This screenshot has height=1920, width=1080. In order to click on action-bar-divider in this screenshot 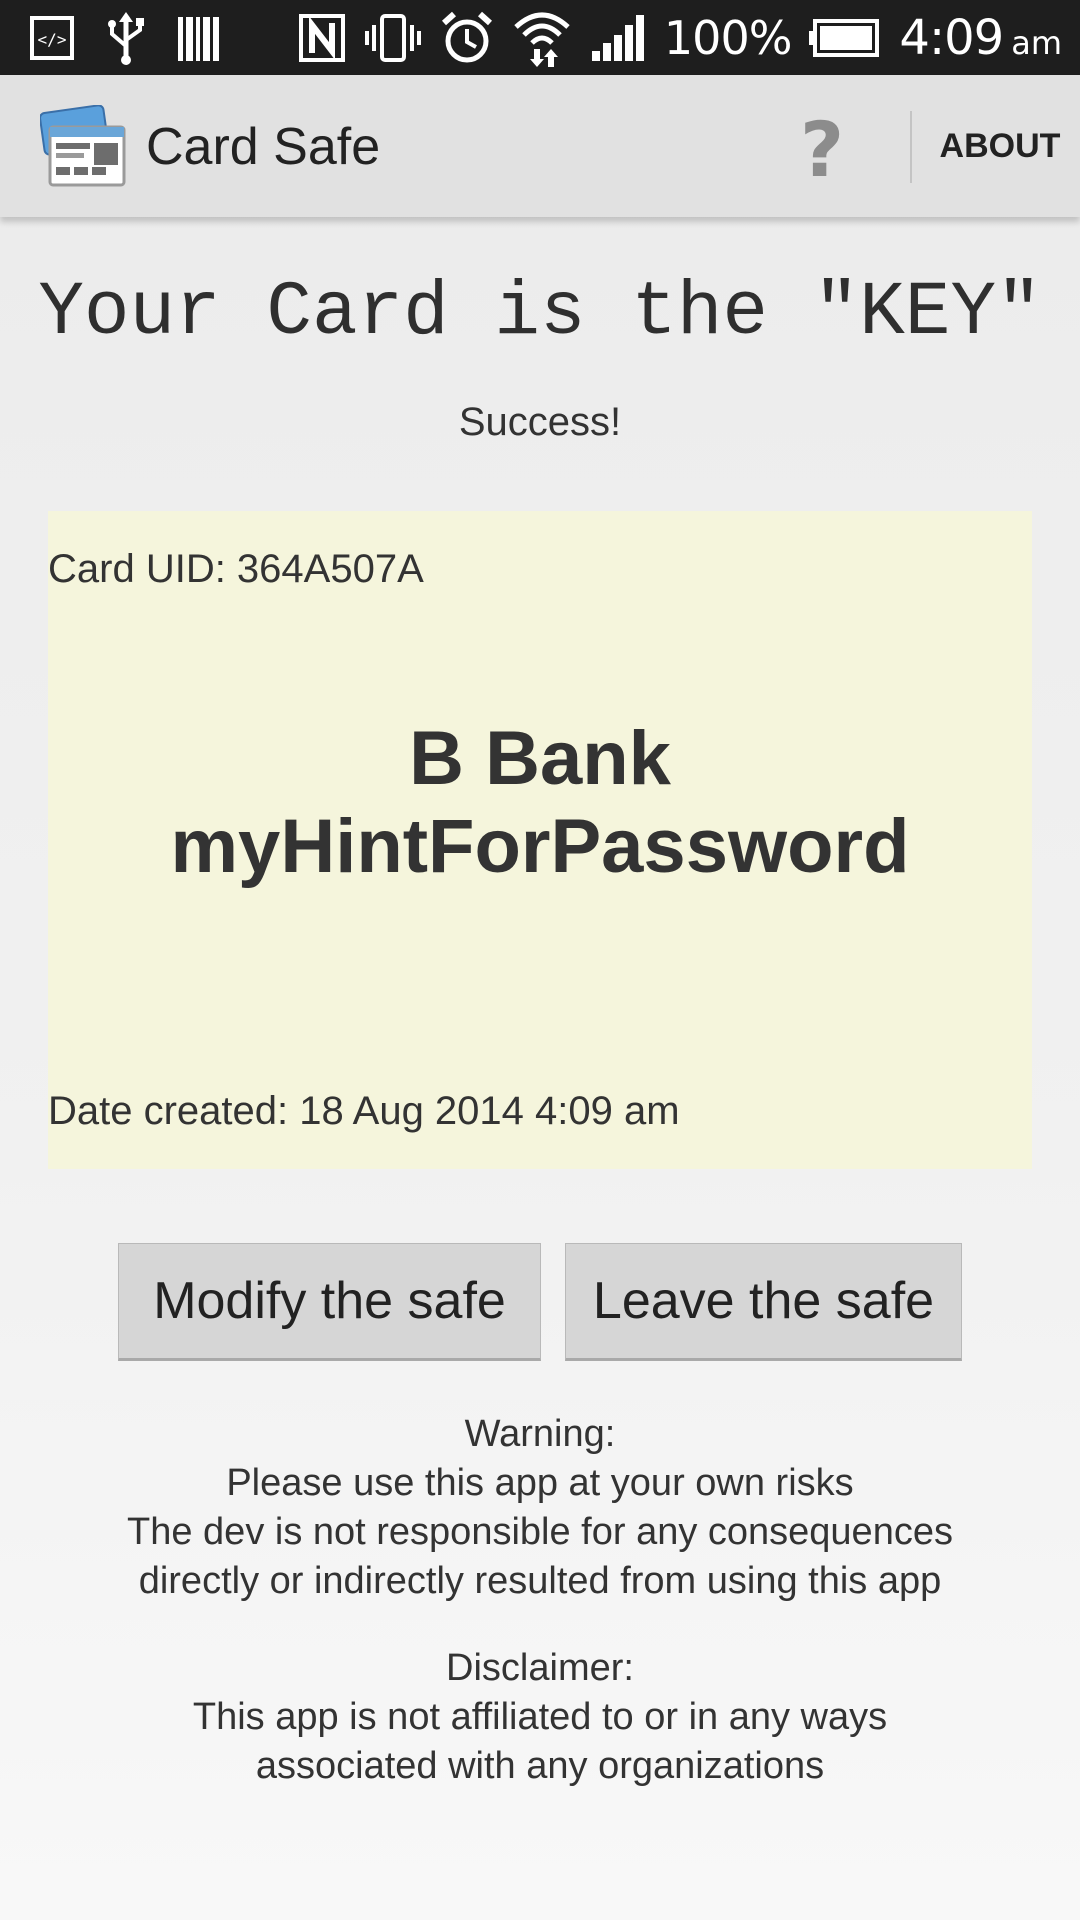, I will do `click(911, 147)`.